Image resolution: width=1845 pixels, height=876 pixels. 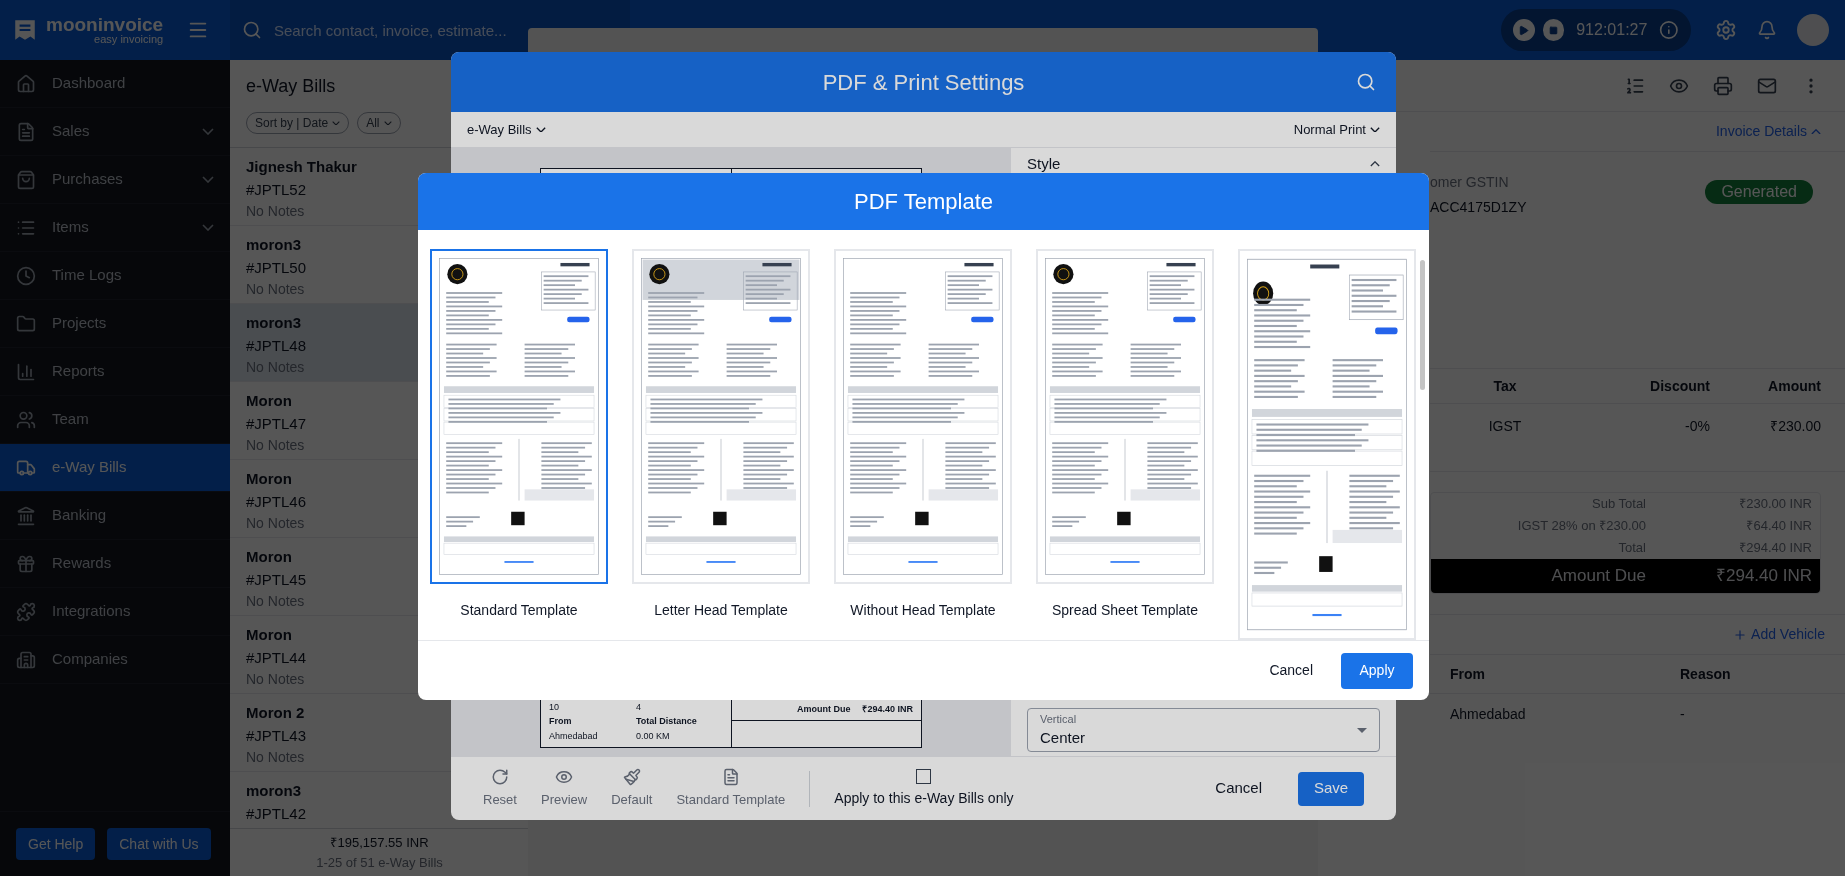 What do you see at coordinates (561, 721) in the screenshot?
I see `preview-text: From` at bounding box center [561, 721].